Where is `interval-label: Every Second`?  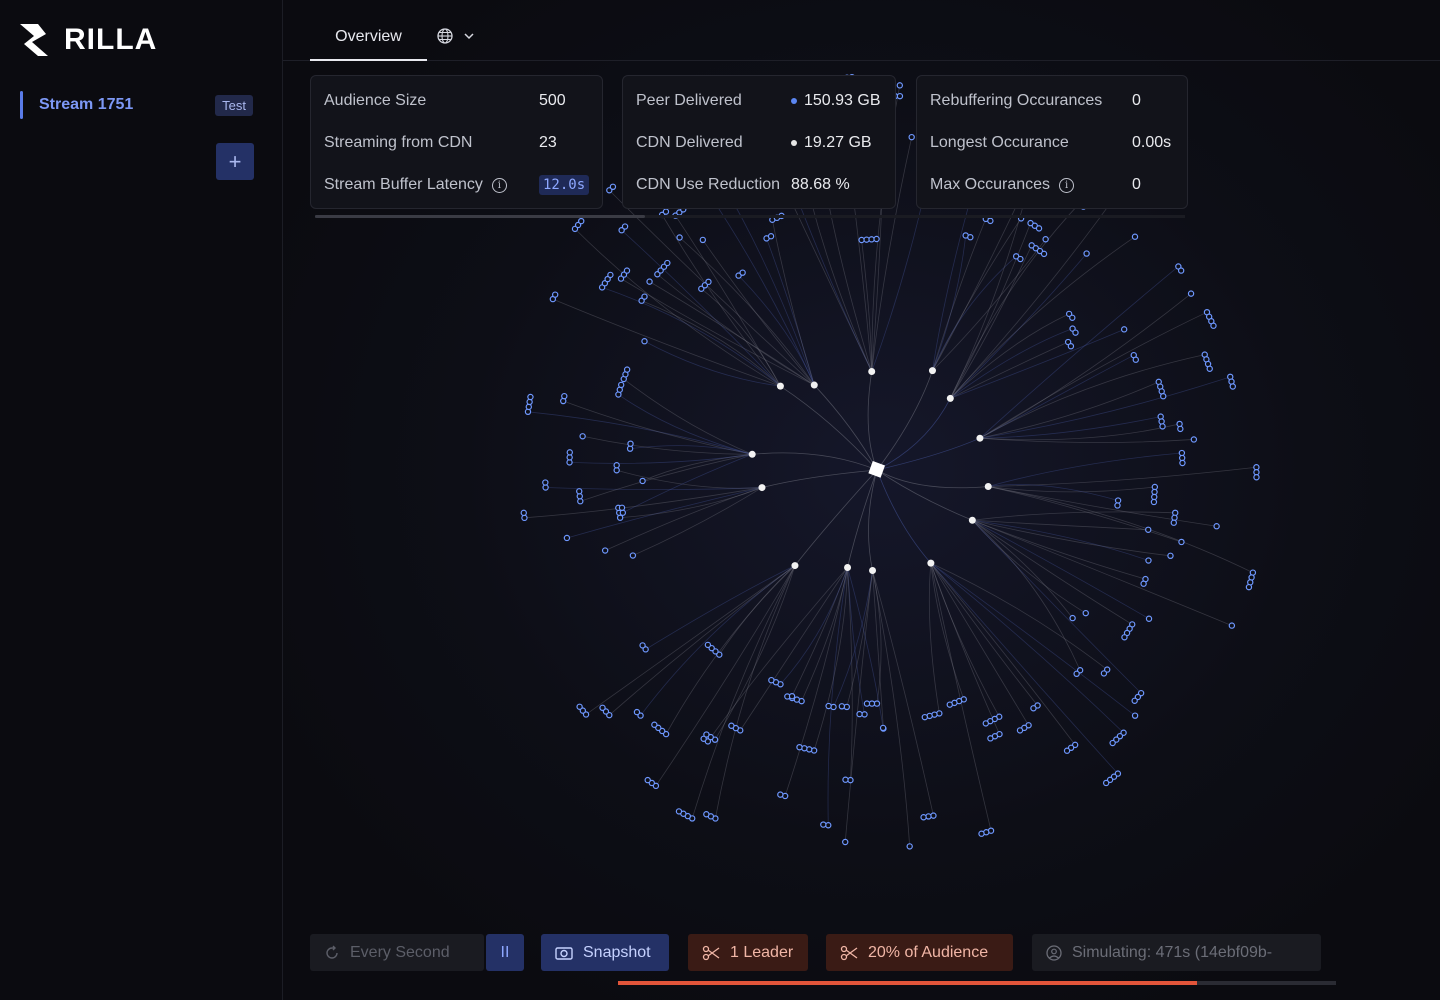 interval-label: Every Second is located at coordinates (400, 952).